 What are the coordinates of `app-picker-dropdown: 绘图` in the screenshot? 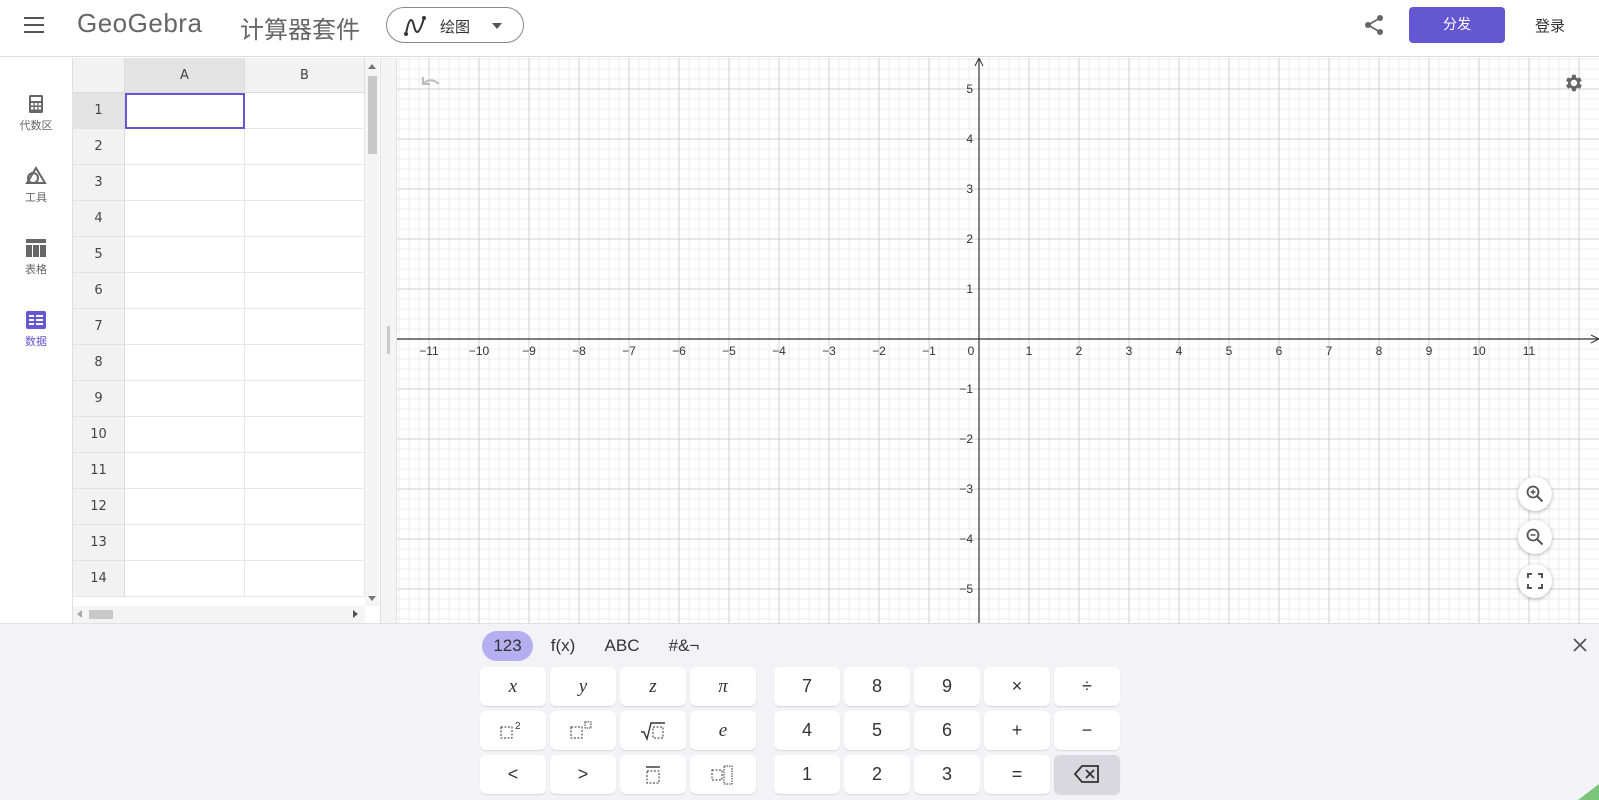 It's located at (455, 25).